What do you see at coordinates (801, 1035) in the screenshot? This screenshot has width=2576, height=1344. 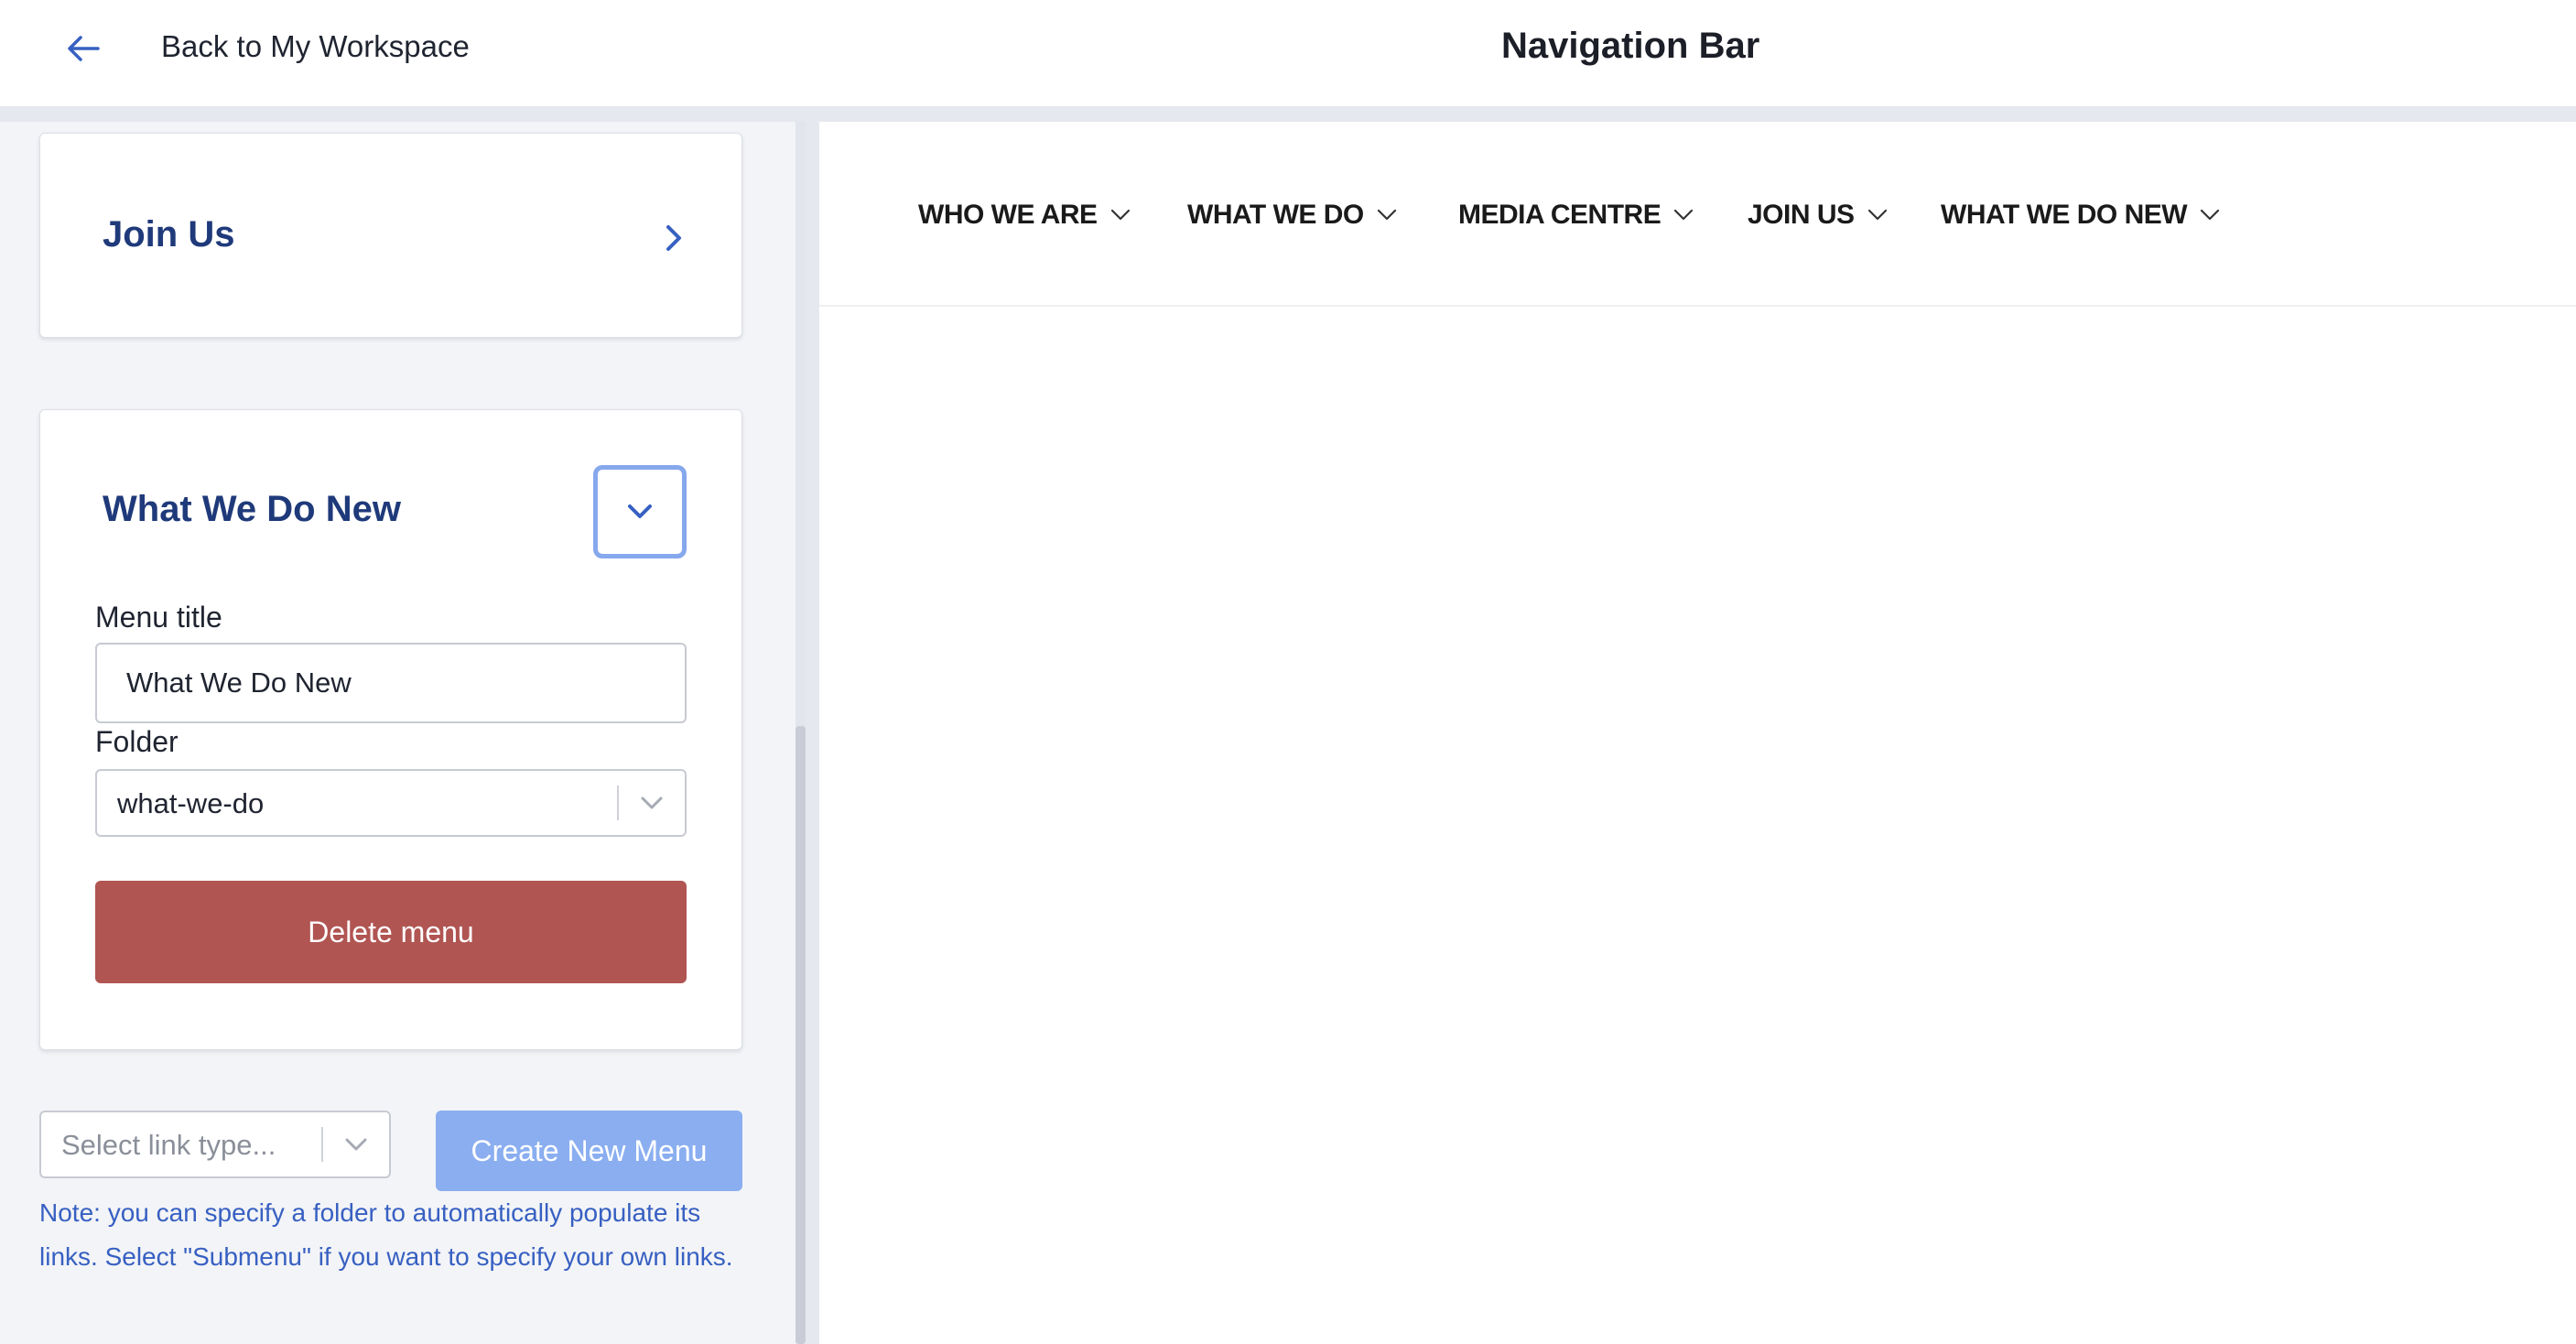 I see `scrollbar-thumb` at bounding box center [801, 1035].